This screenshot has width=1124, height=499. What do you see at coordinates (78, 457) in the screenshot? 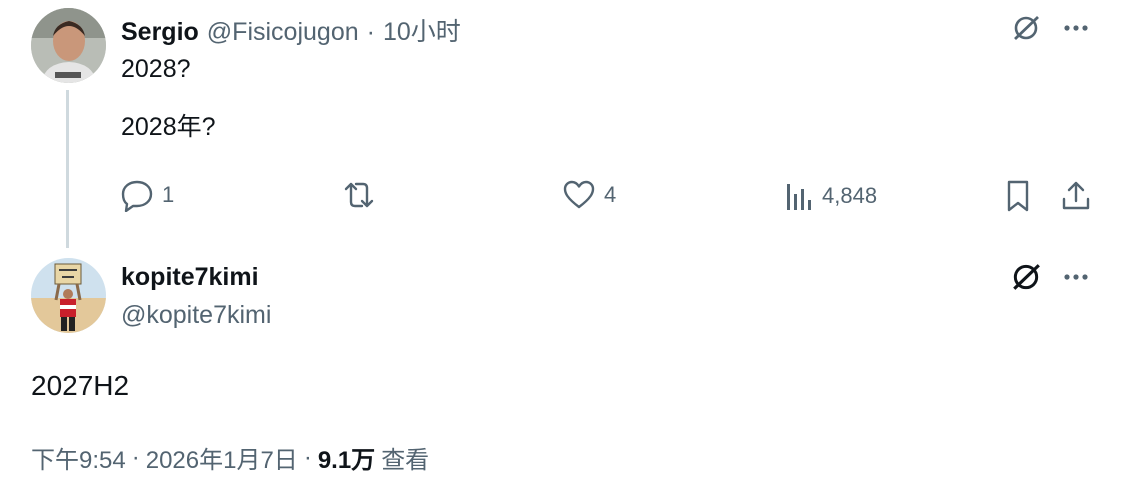
I see `reply-time: 下午9:54` at bounding box center [78, 457].